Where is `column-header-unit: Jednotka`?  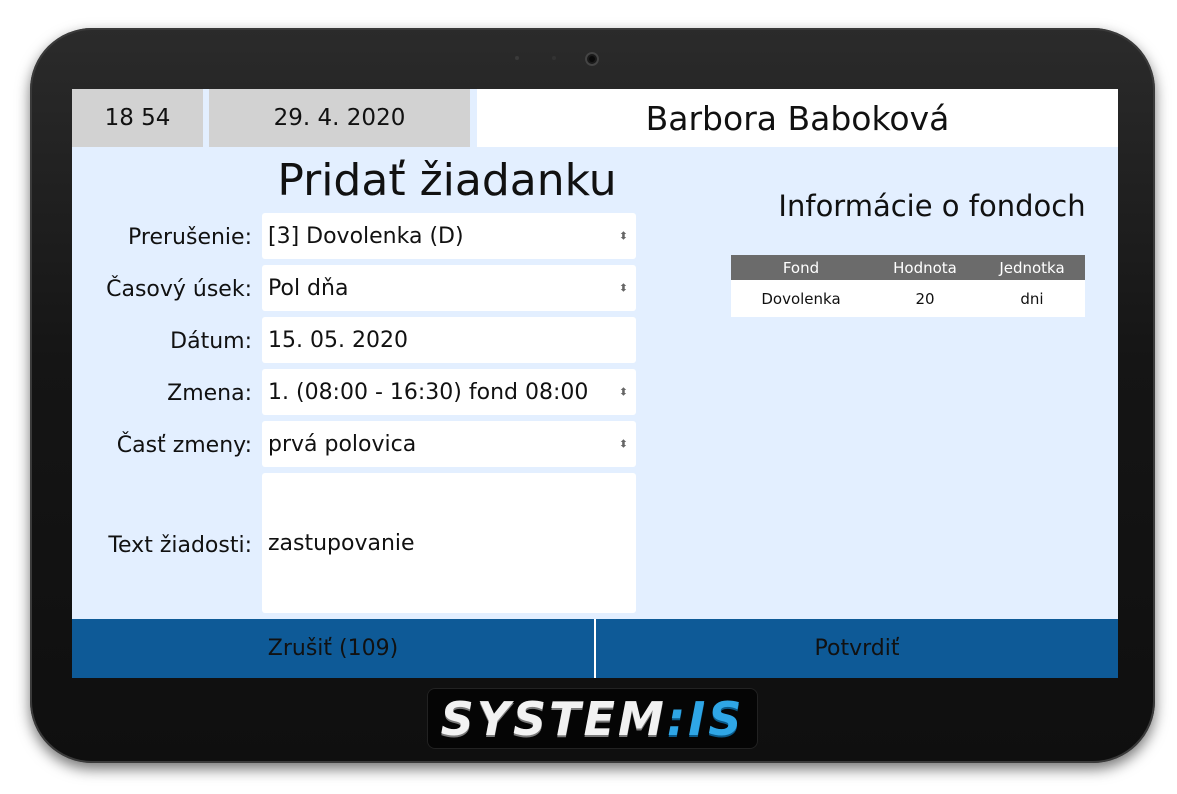
column-header-unit: Jednotka is located at coordinates (1032, 267).